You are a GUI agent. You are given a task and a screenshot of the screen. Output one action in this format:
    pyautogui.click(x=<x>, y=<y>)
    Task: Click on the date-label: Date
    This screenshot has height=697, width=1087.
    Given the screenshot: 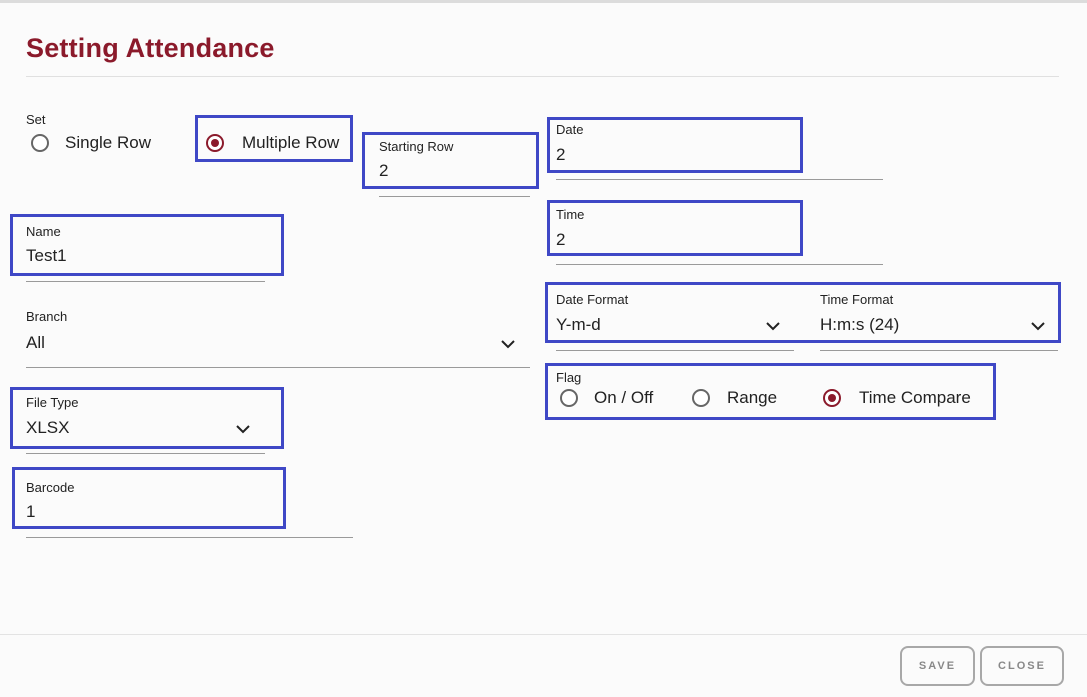 What is the action you would take?
    pyautogui.click(x=569, y=129)
    